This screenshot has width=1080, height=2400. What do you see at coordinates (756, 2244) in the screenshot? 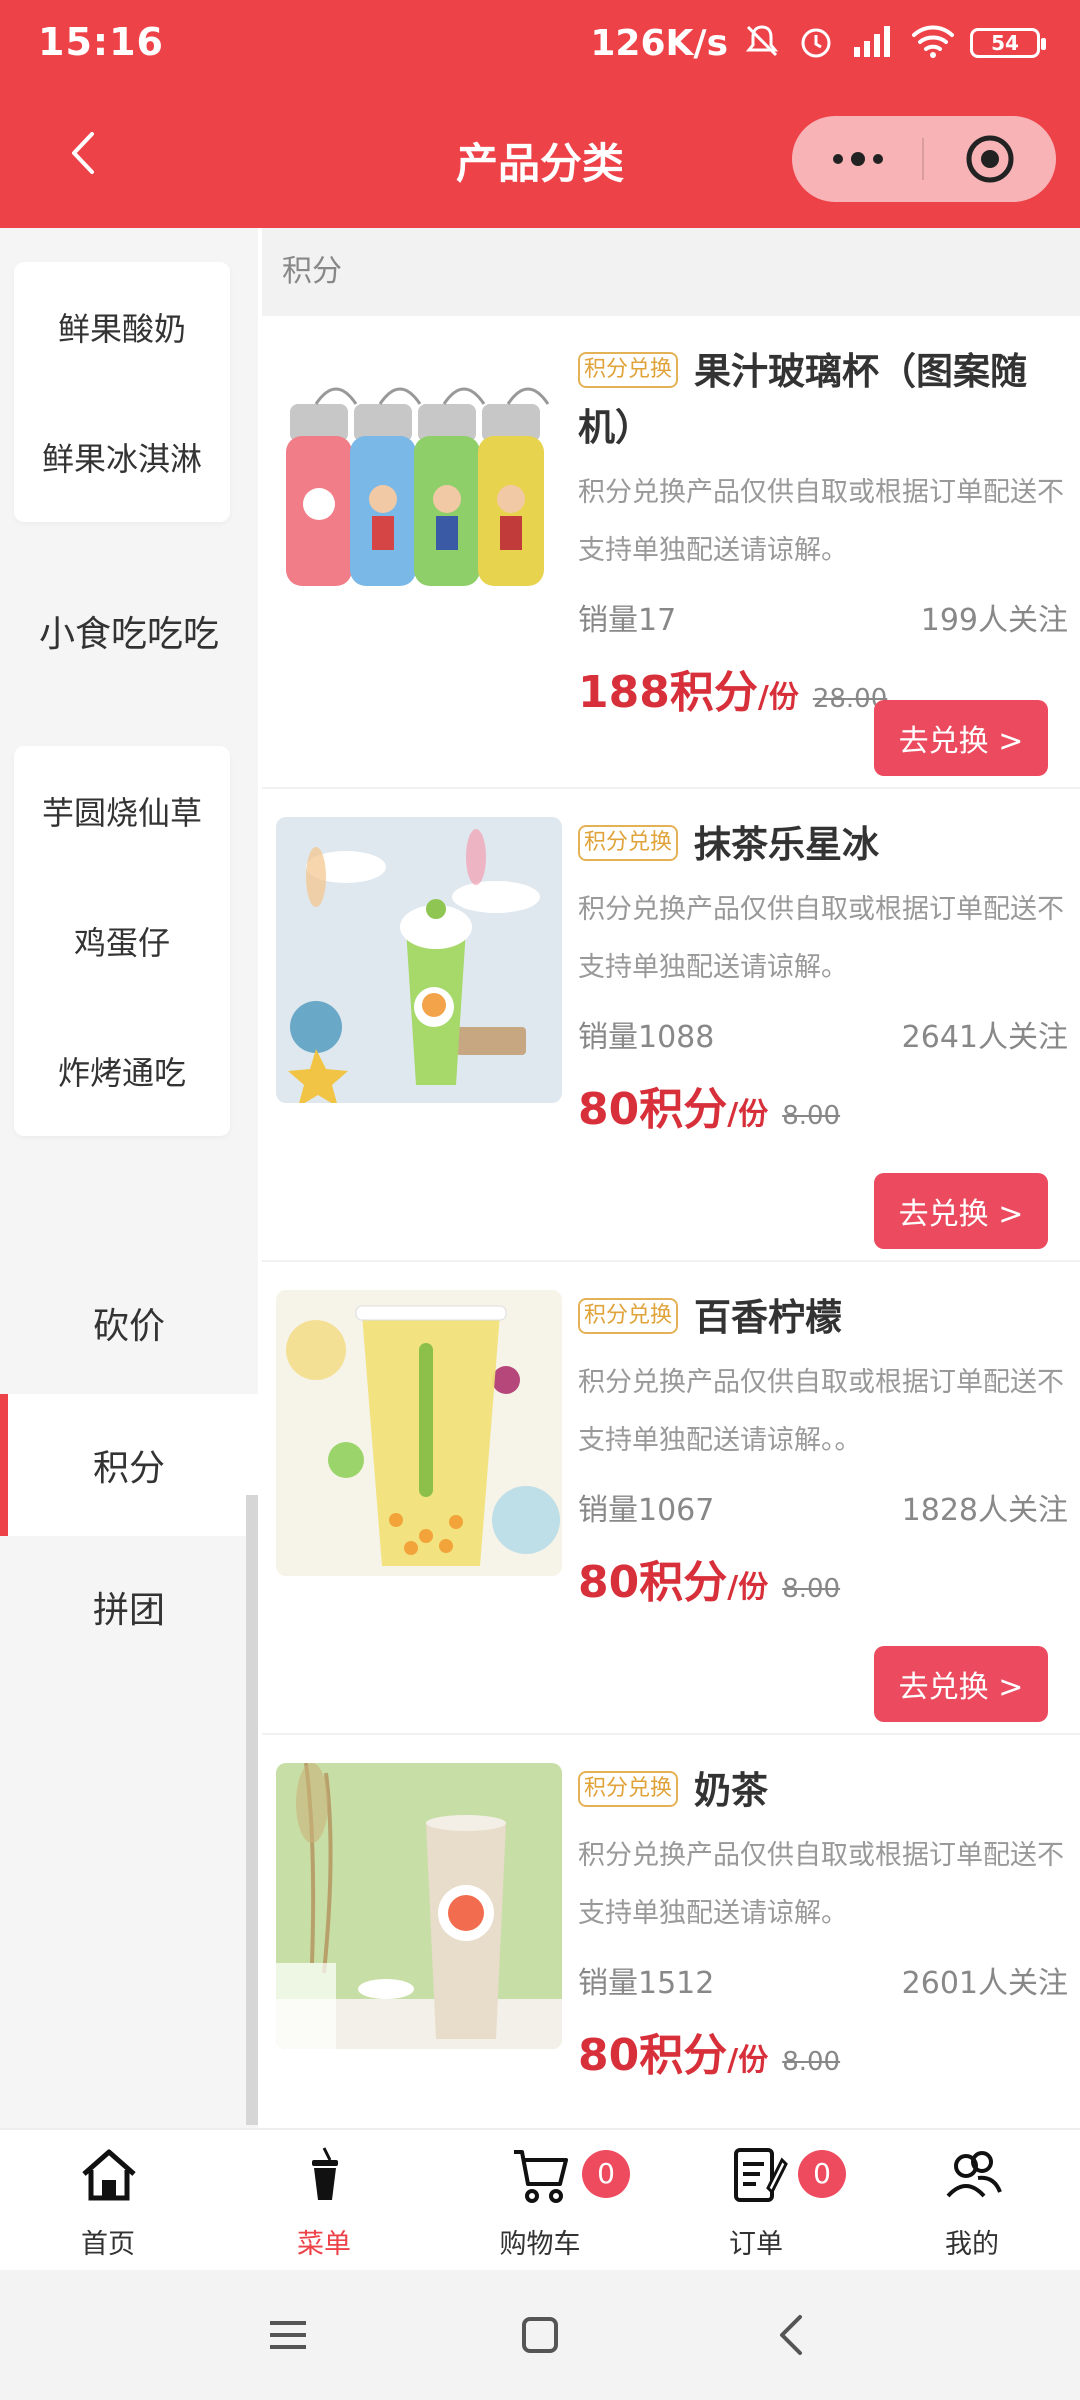
I see `tab-label: 订单` at bounding box center [756, 2244].